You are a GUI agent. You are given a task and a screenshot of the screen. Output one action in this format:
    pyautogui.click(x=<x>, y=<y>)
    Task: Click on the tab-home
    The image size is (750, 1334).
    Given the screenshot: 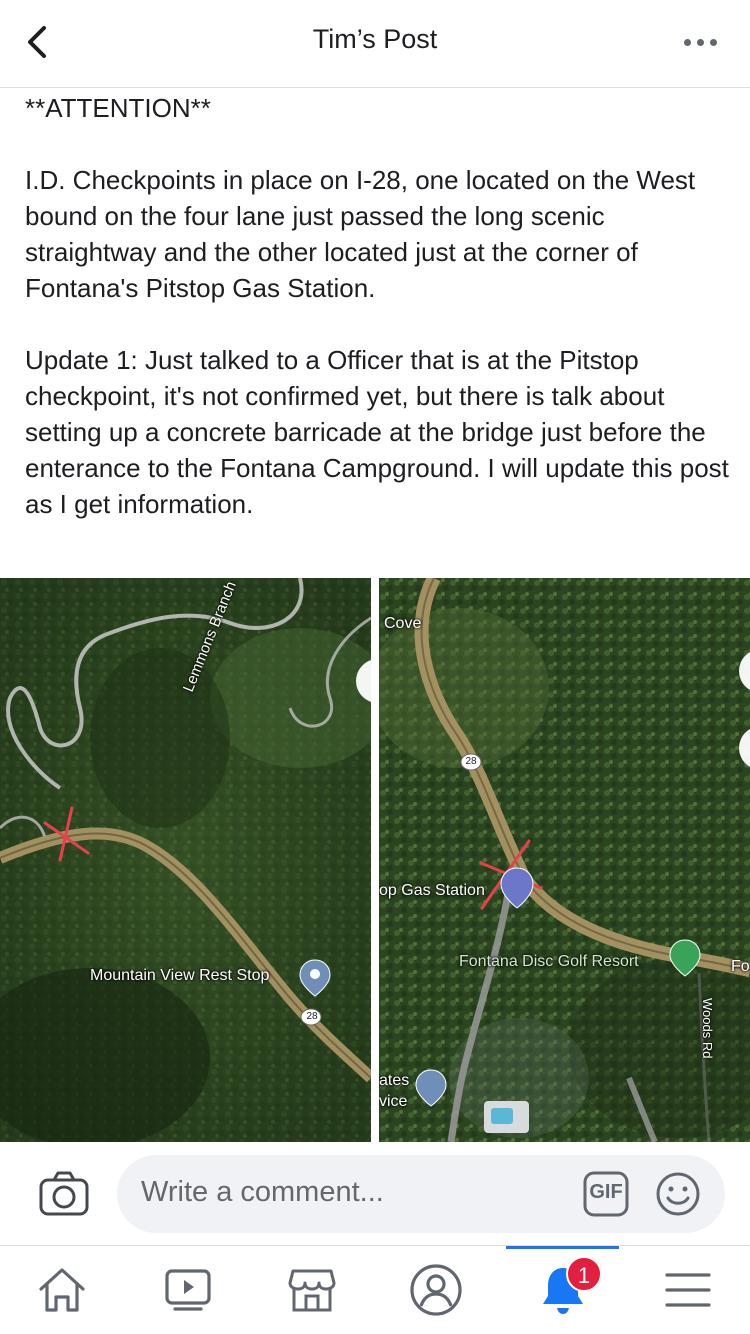 What is the action you would take?
    pyautogui.click(x=62, y=1290)
    